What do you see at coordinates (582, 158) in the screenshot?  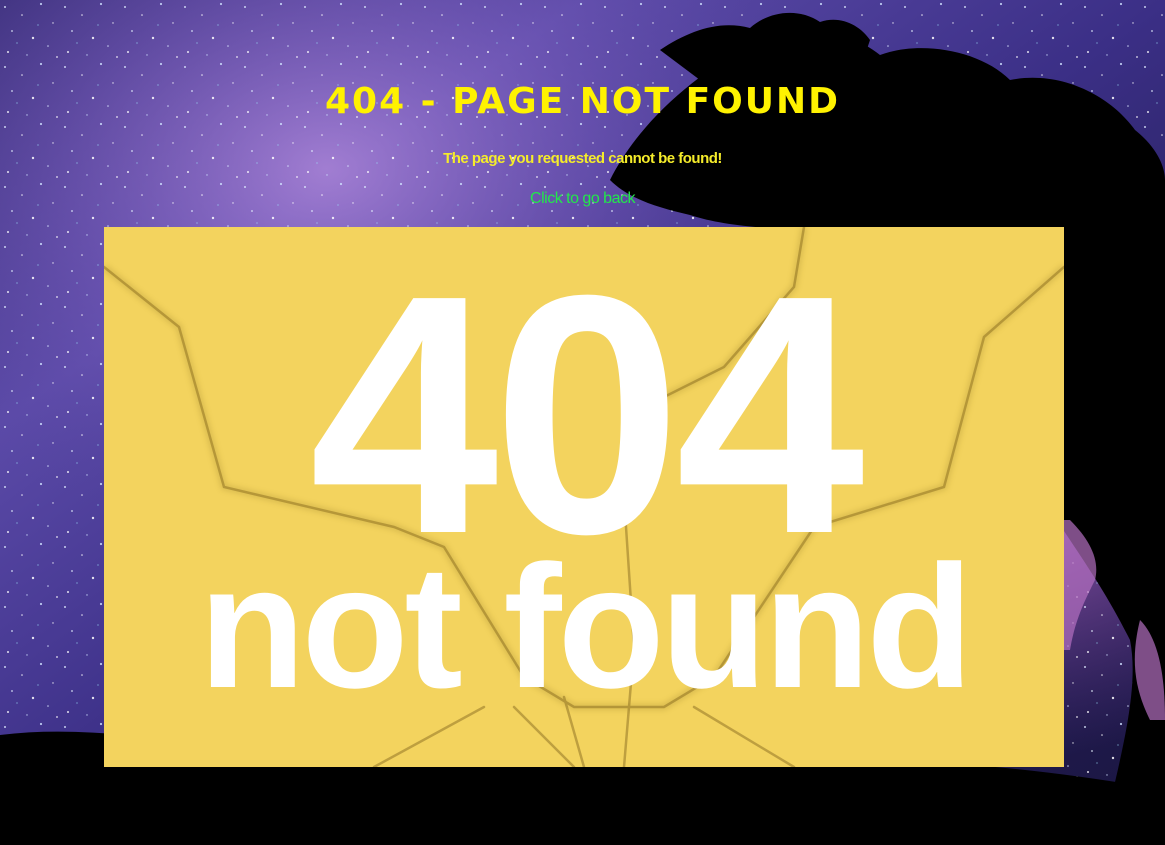 I see `error-message: The page you requested cannot be found!` at bounding box center [582, 158].